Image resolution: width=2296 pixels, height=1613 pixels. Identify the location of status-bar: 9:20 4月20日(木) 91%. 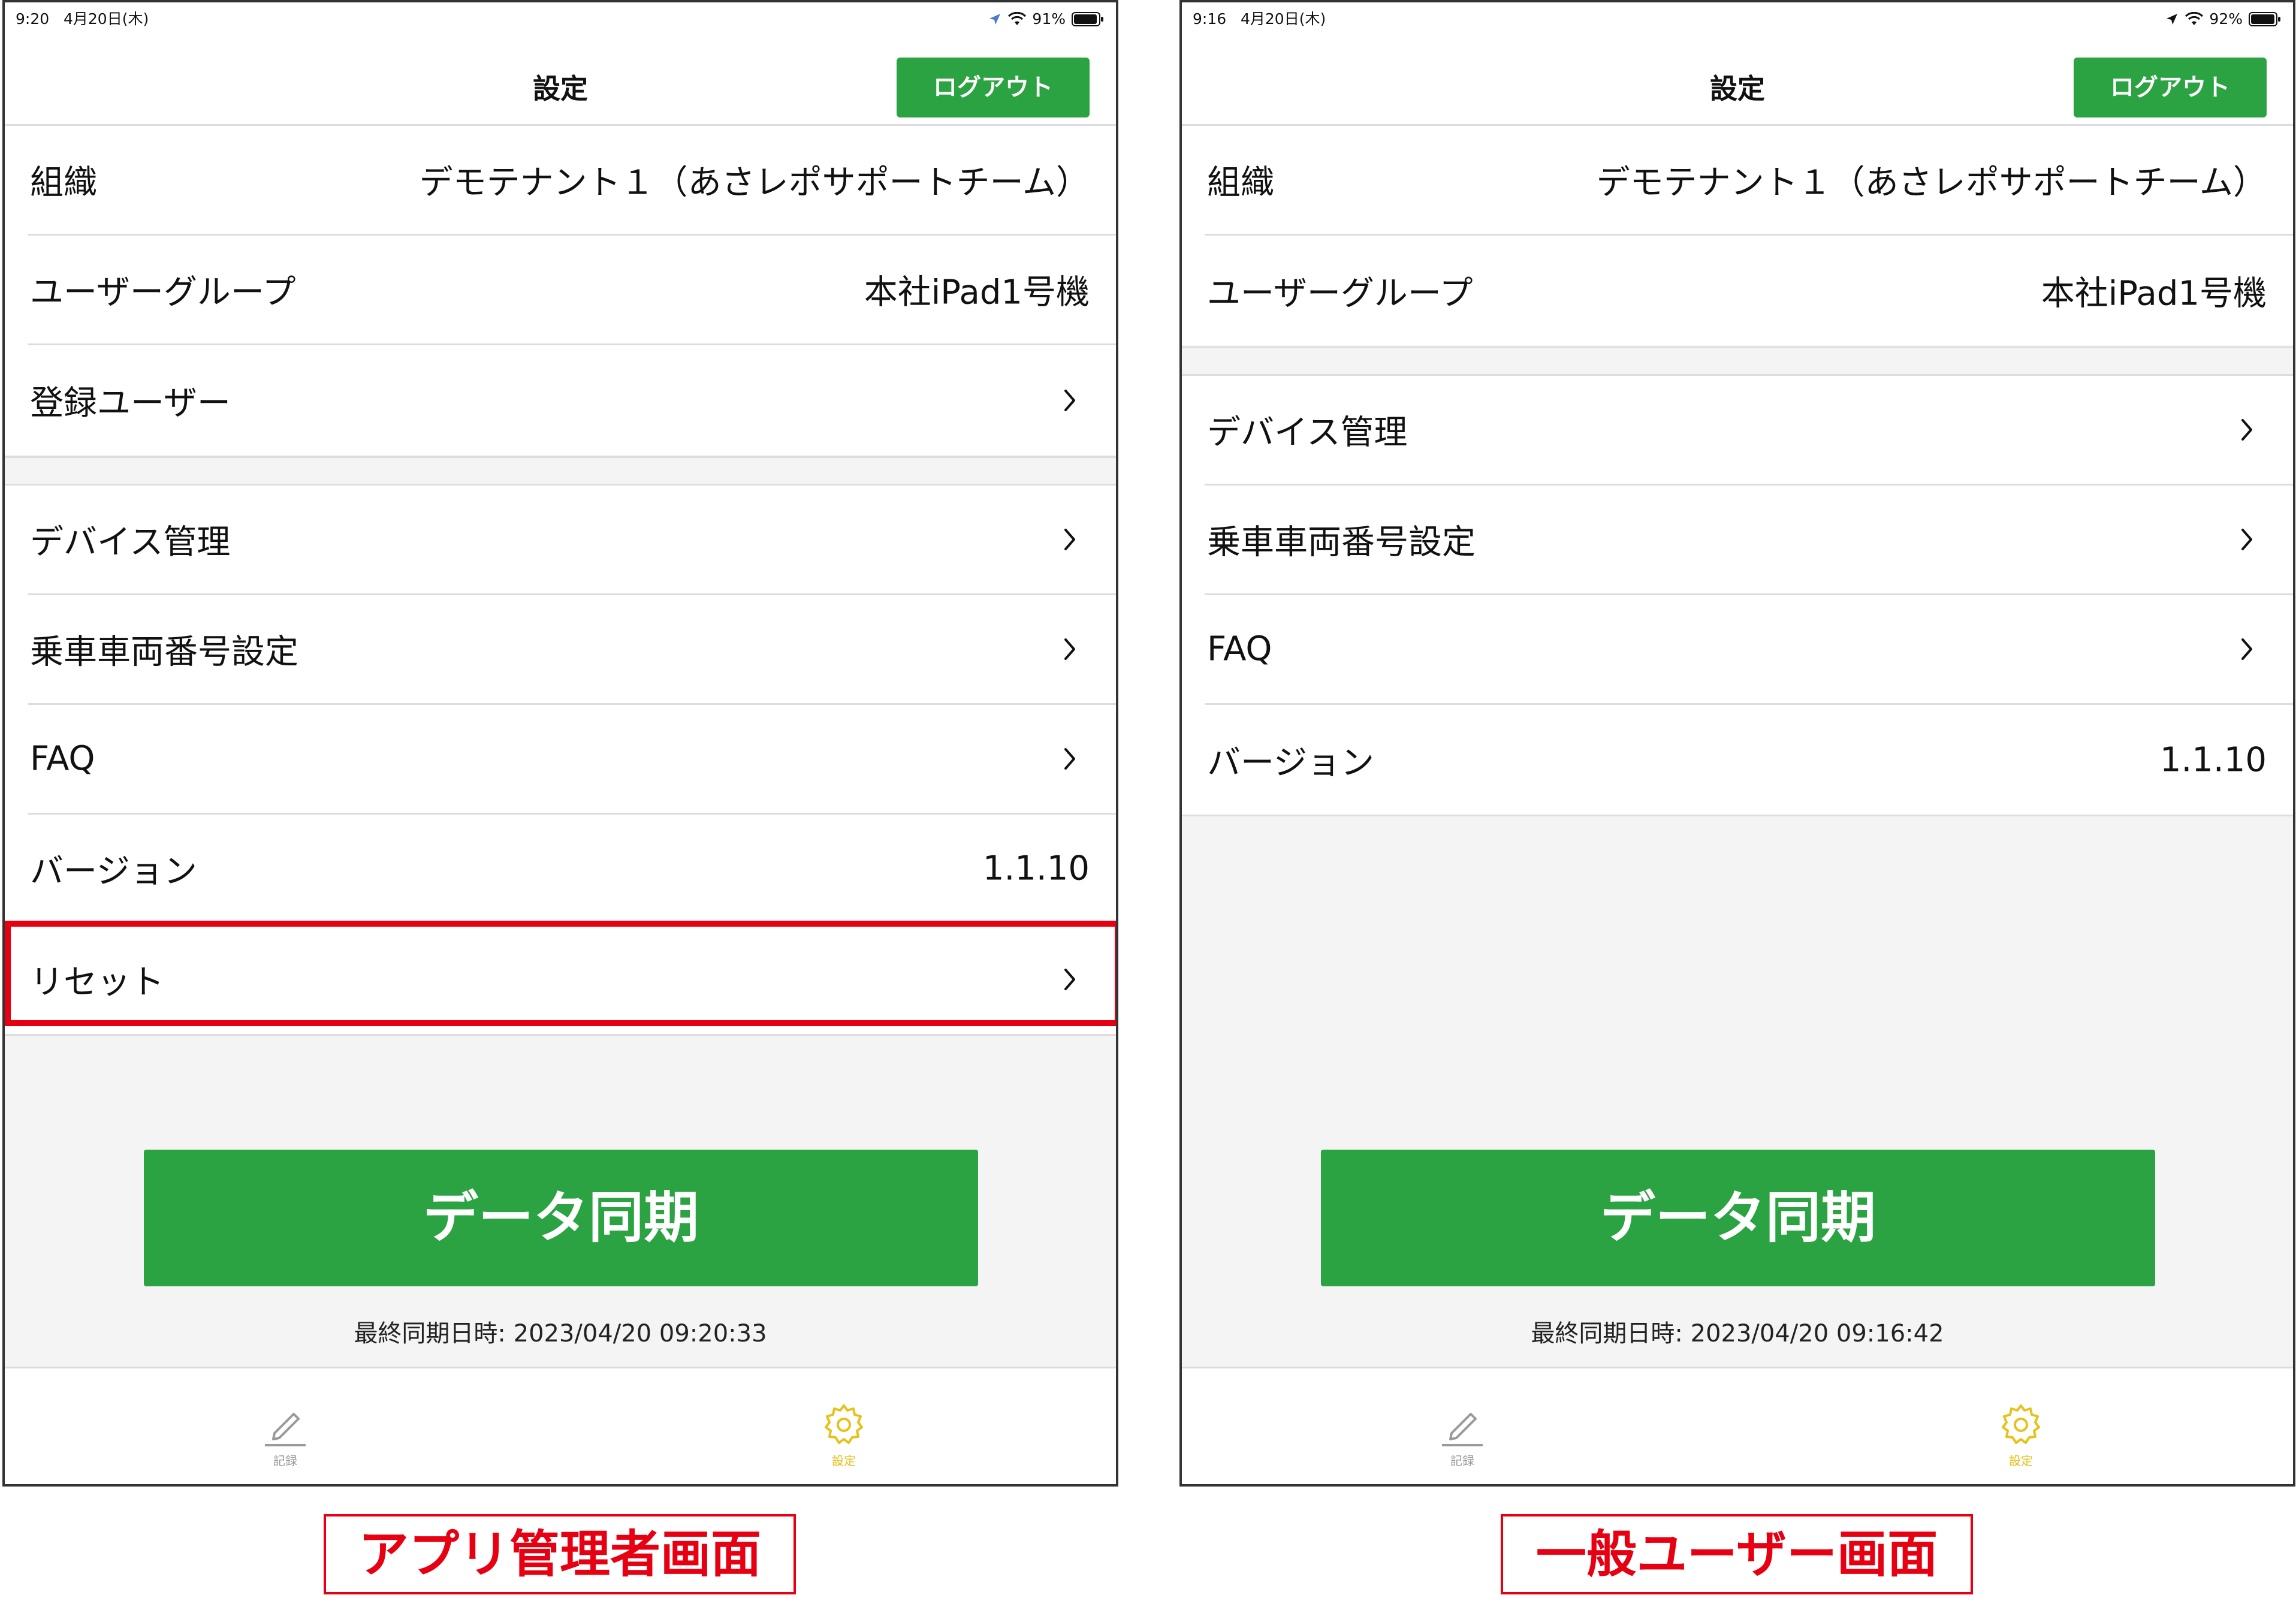
(560, 19).